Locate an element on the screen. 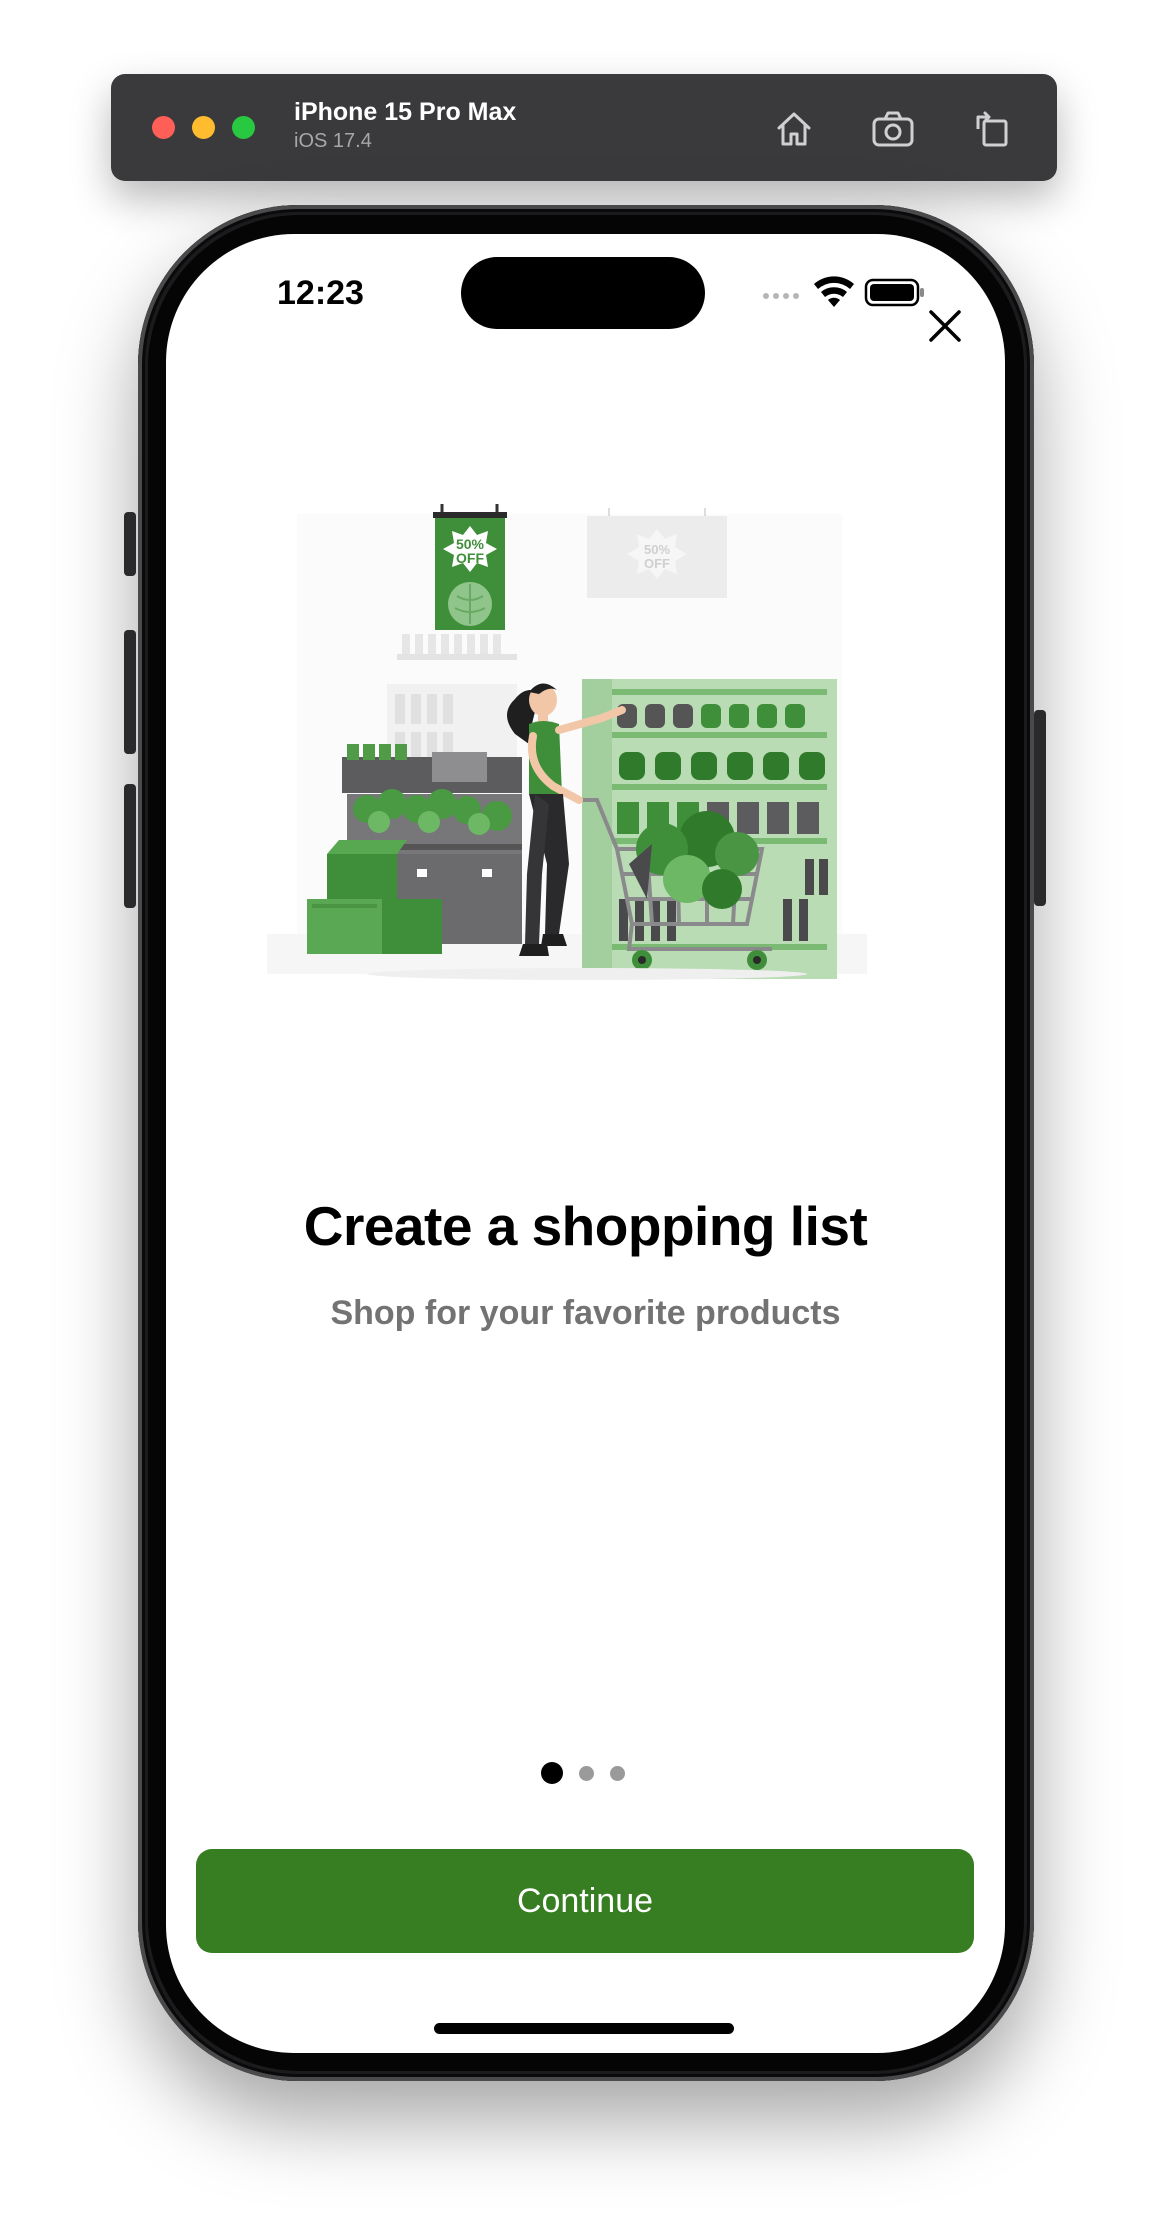  window-minimize-light is located at coordinates (203, 127).